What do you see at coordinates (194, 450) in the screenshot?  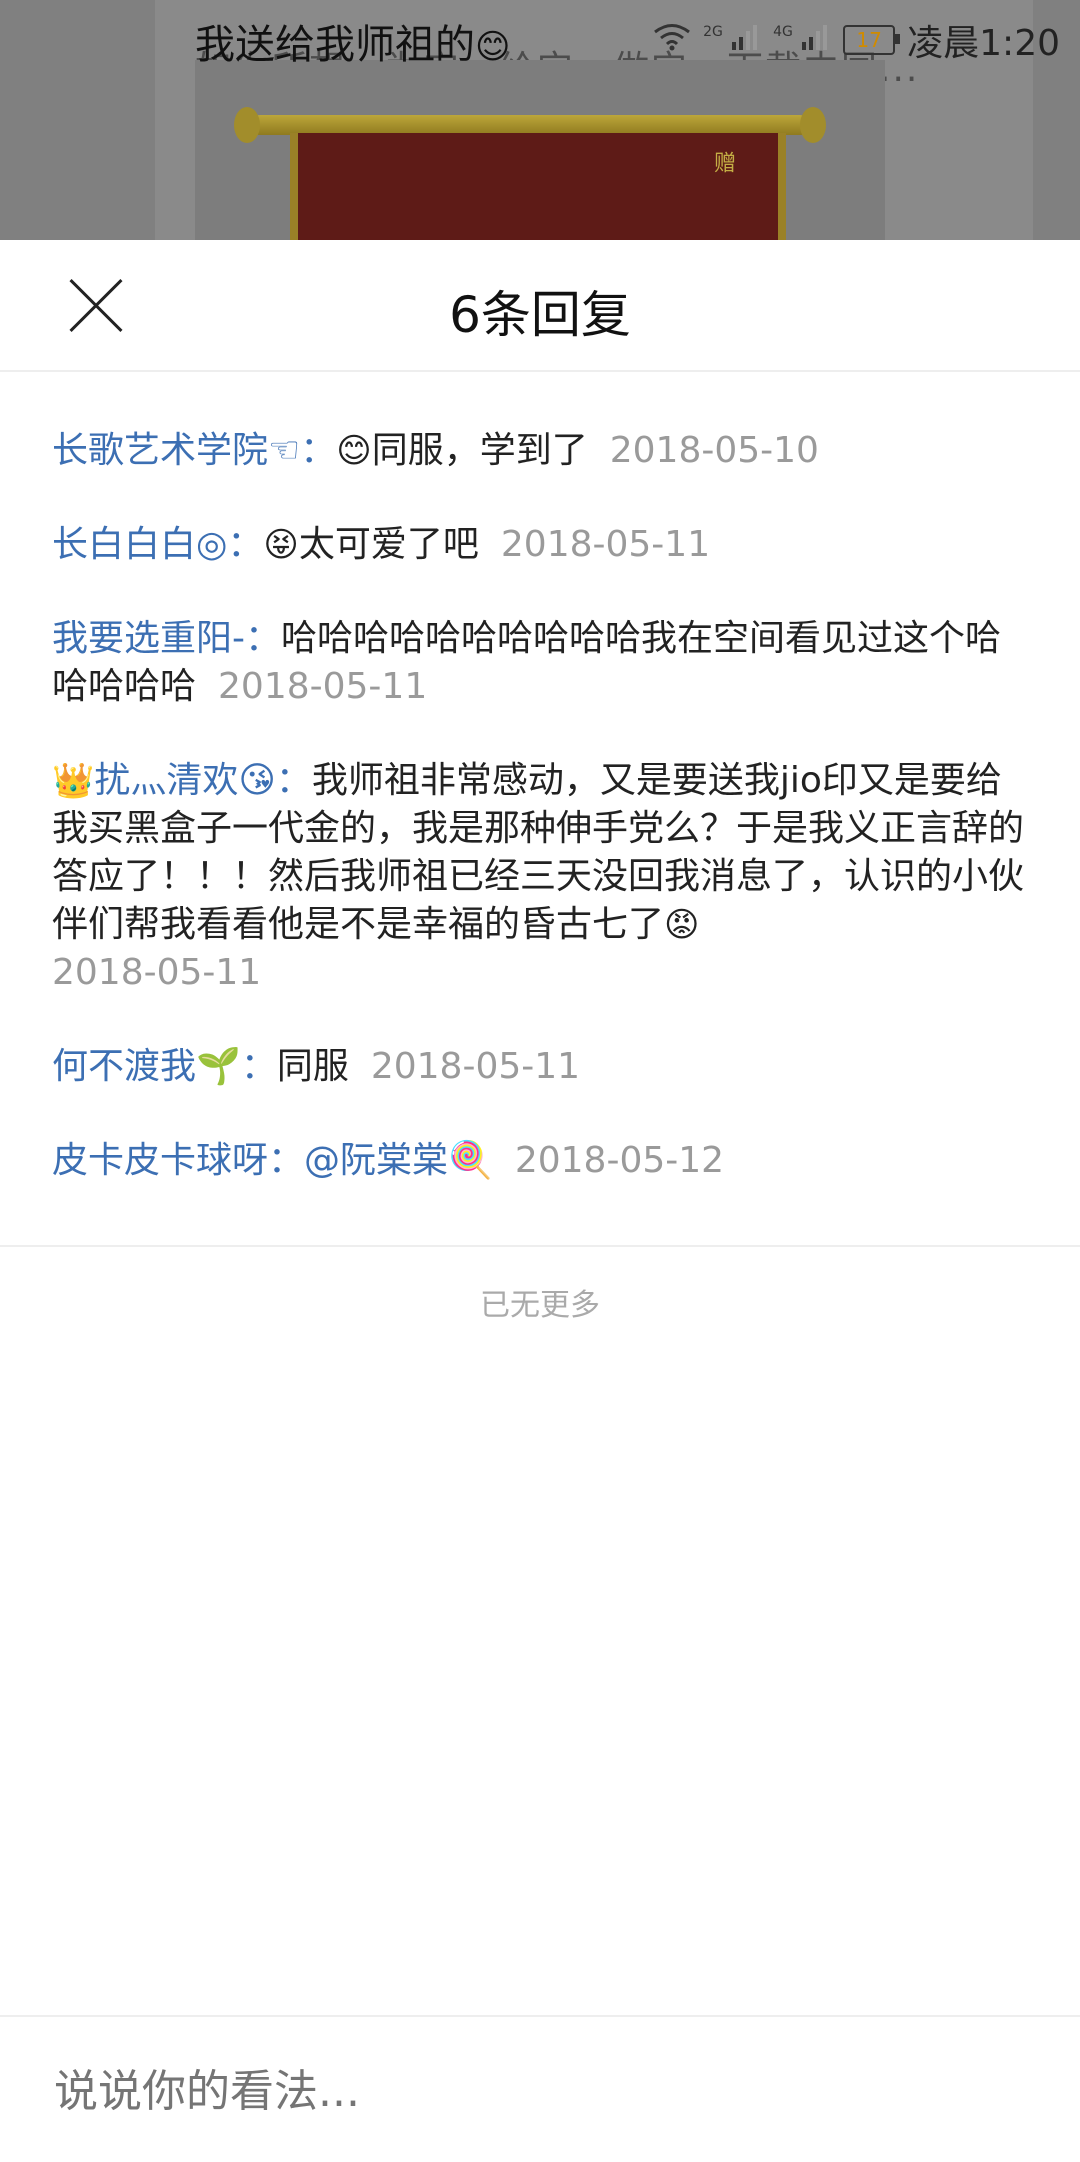 I see `reply-username: 长歌艺术学院☜：` at bounding box center [194, 450].